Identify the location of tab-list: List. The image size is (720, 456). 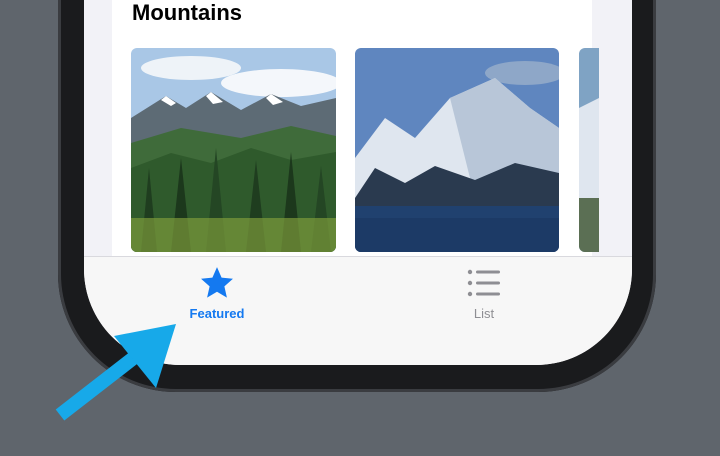
(484, 292).